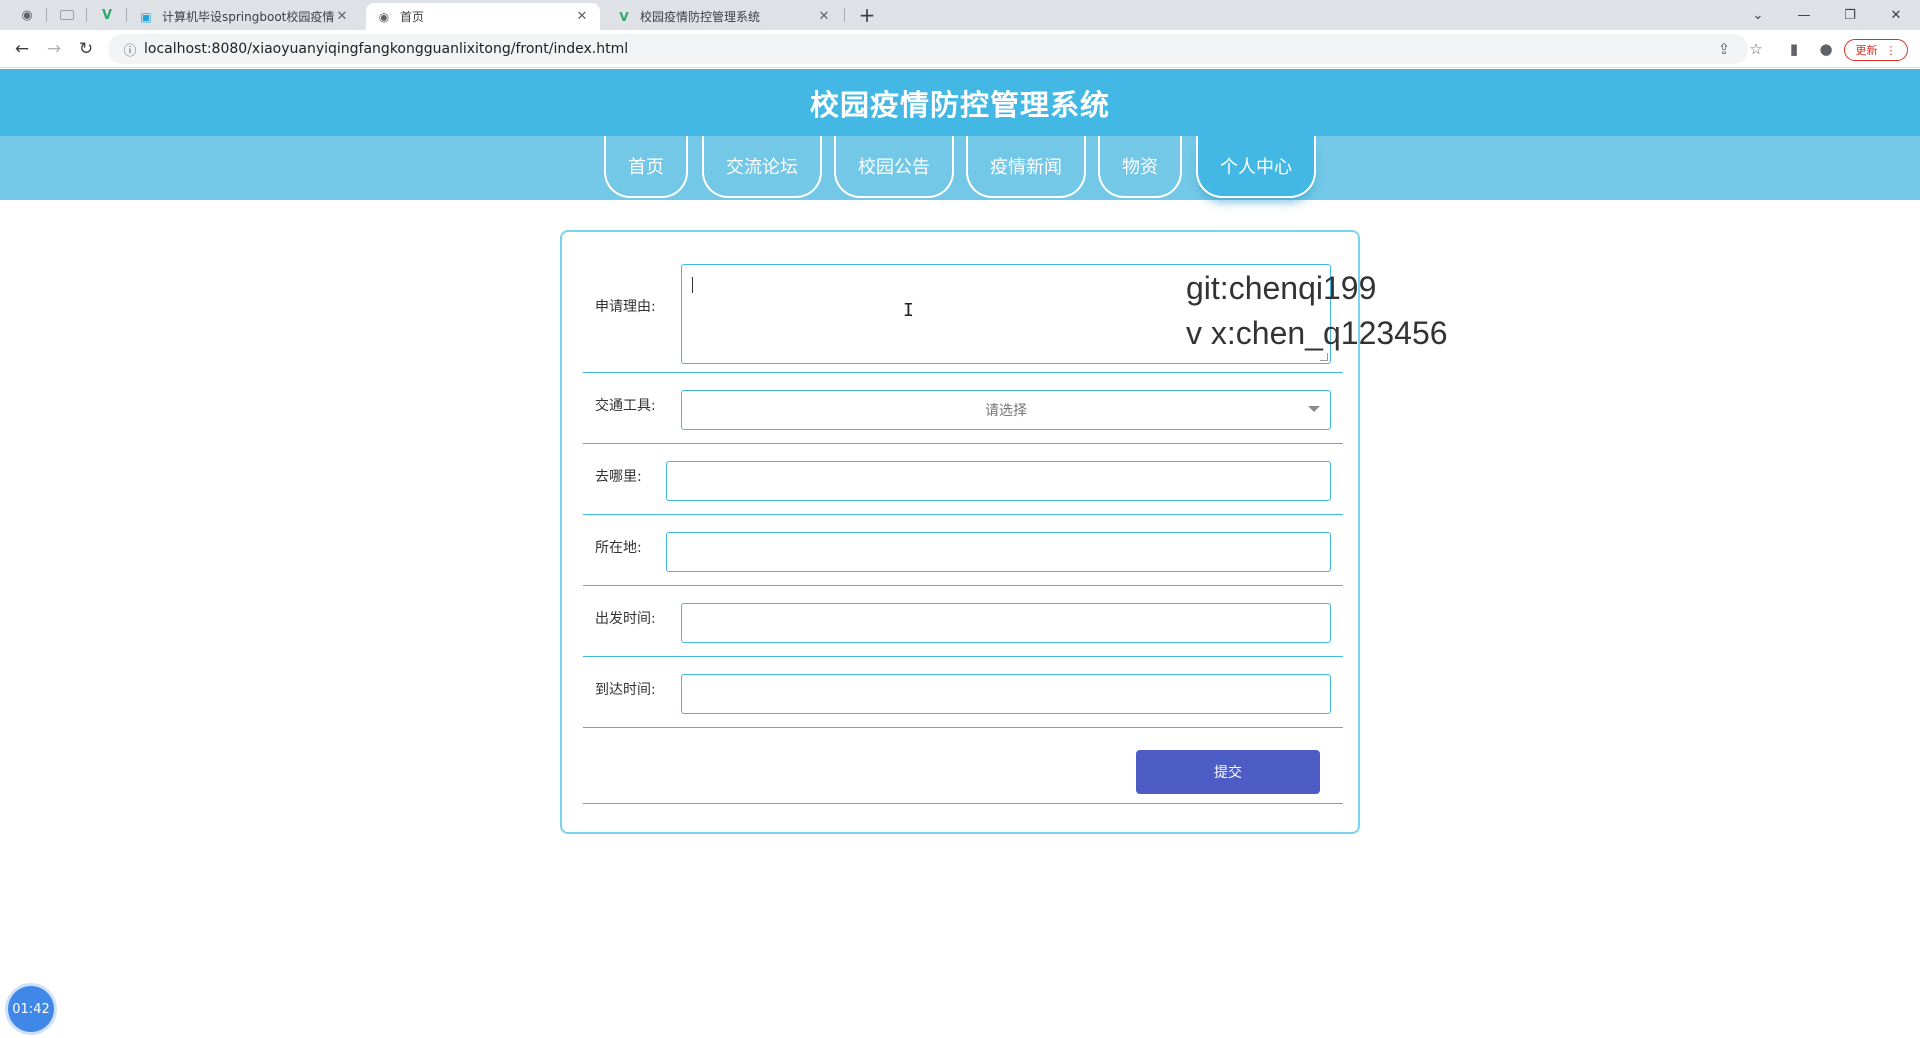  I want to click on site-title: 校园疫情防控管理系统, so click(959, 104).